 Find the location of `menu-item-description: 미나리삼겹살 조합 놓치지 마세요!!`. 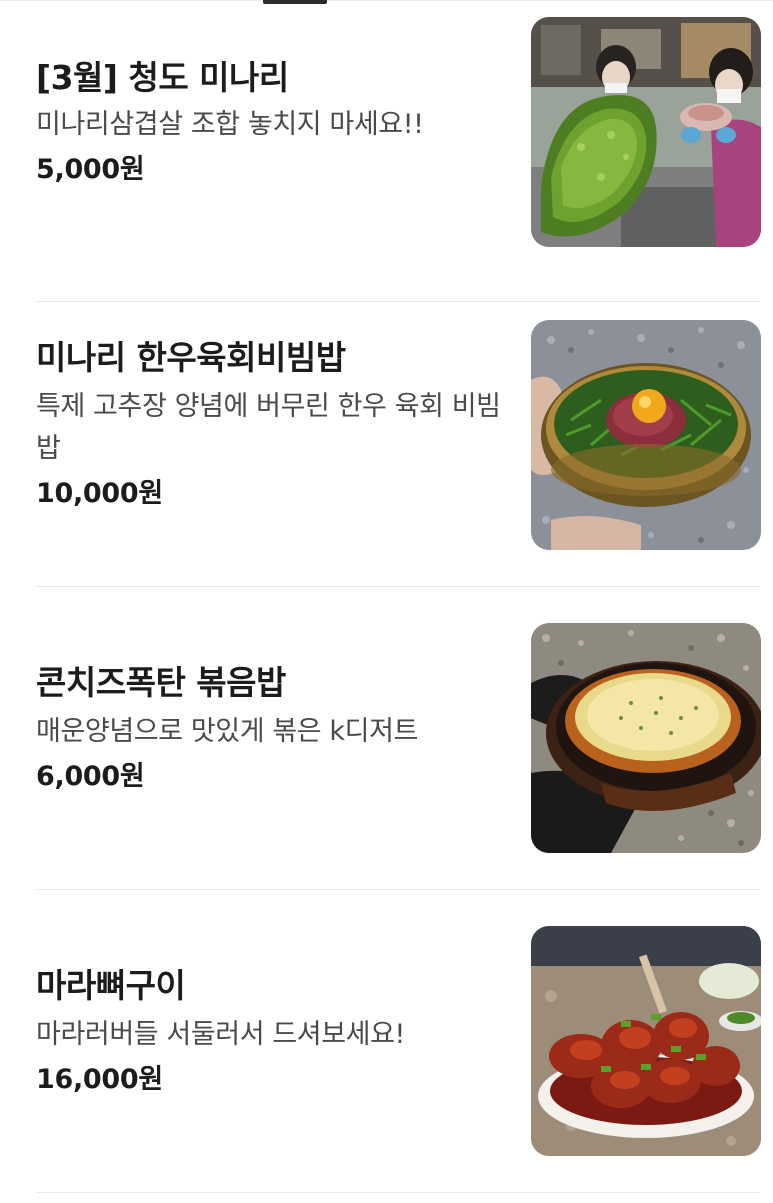

menu-item-description: 미나리삼겹살 조합 놓치지 마세요!! is located at coordinates (230, 124).